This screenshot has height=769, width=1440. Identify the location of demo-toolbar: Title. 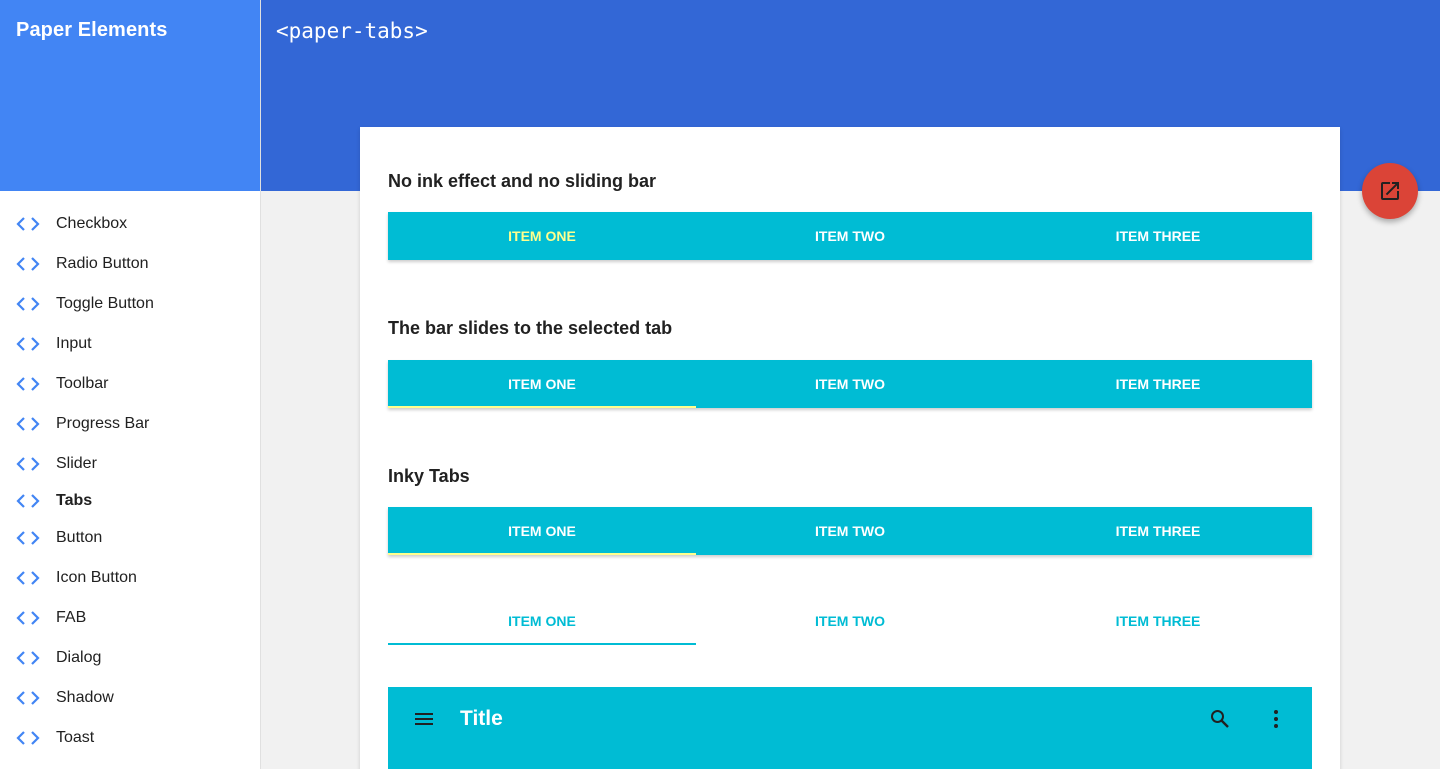
(850, 728).